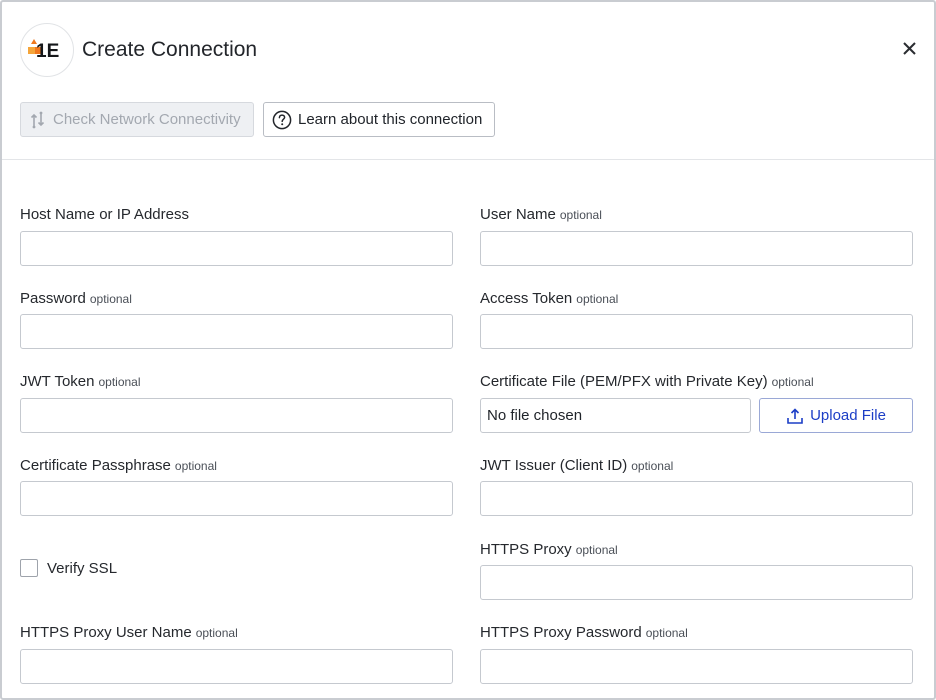 This screenshot has width=936, height=700. Describe the element at coordinates (170, 49) in the screenshot. I see `dialog-title: Create Connection` at that location.